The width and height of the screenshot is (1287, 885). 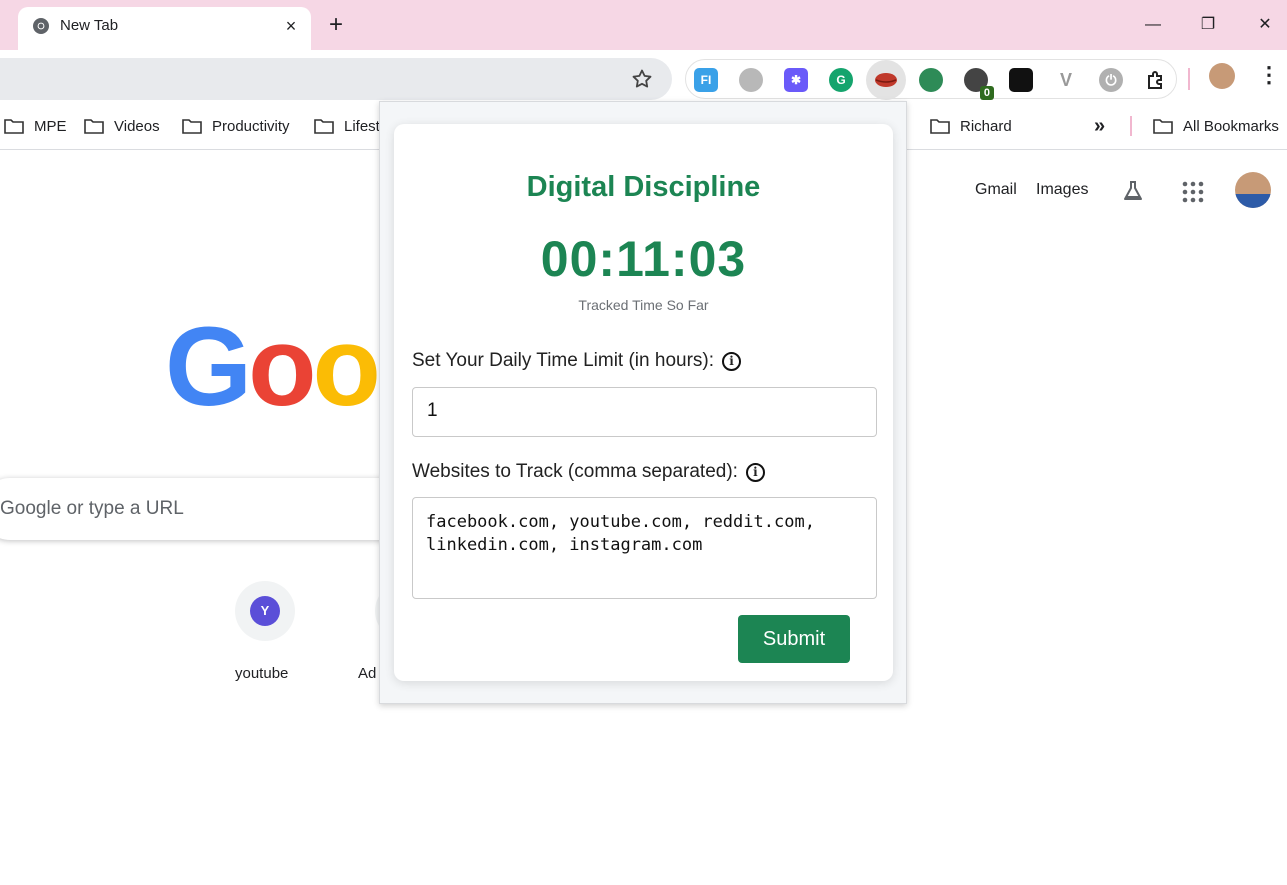 I want to click on bookmark-productivity: Productivity, so click(x=236, y=126).